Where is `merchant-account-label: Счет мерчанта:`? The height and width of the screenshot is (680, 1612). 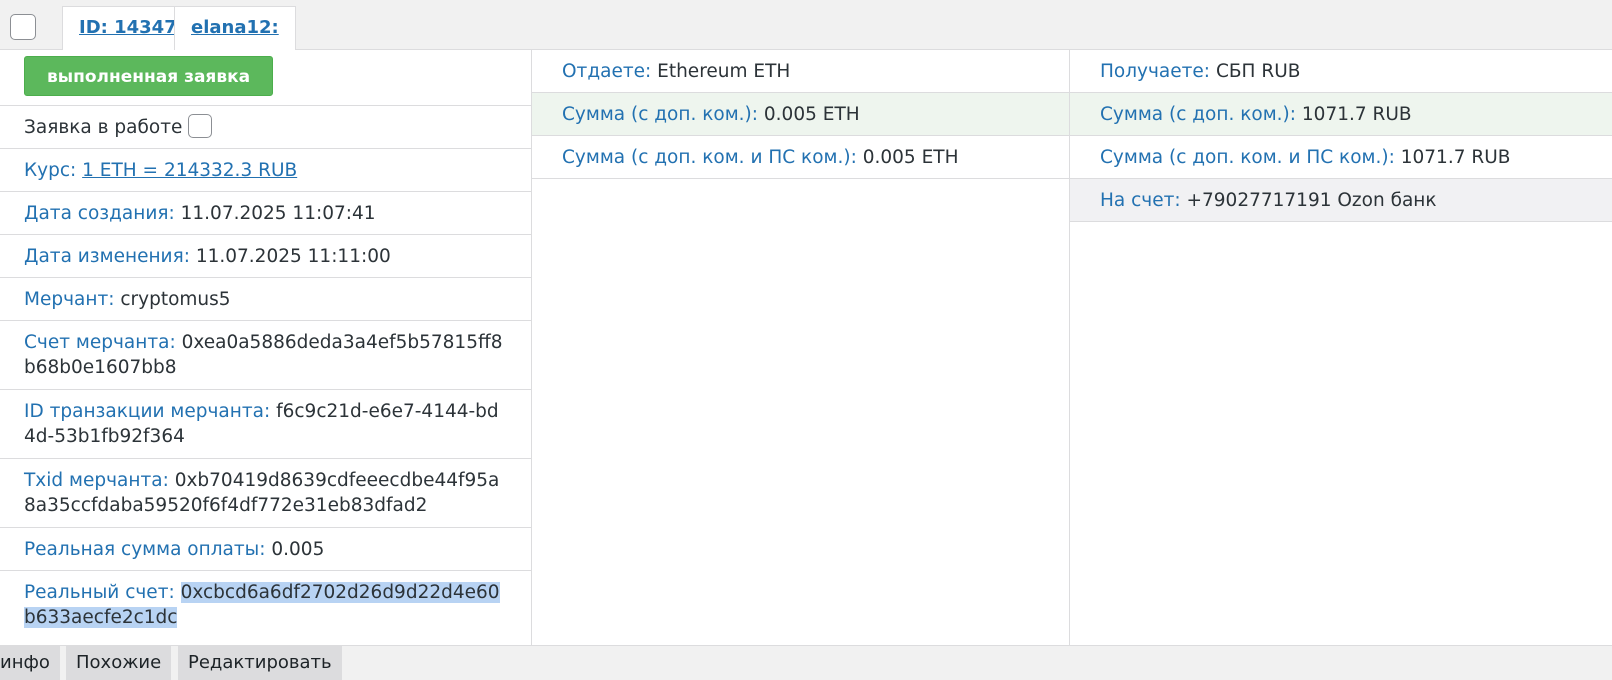
merchant-account-label: Счет мерчанта: is located at coordinates (100, 342).